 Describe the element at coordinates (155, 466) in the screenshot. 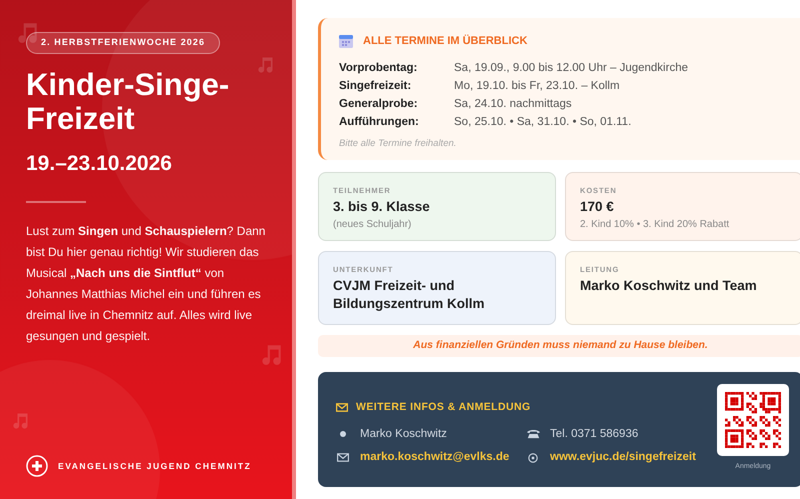

I see `organization-name: EVANGELISCHE JUGEND CHEMNITZ` at that location.